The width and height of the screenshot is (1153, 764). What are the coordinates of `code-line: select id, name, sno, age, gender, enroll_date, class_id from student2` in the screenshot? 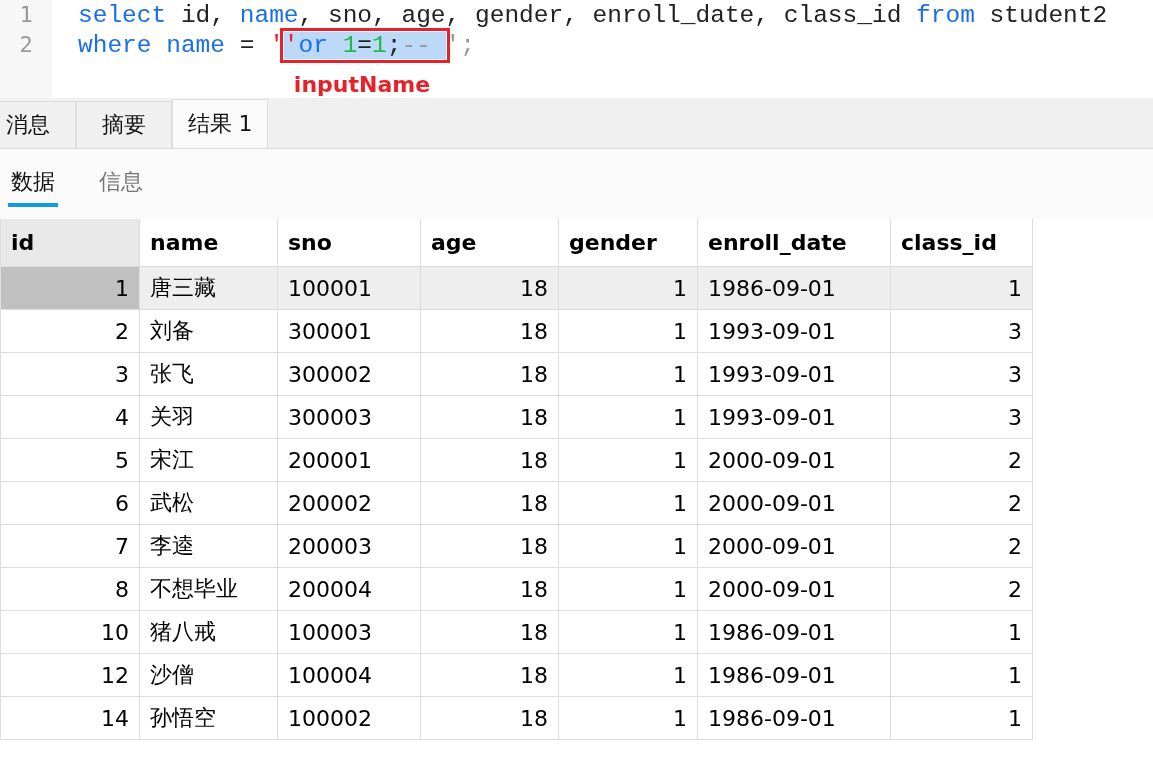 It's located at (593, 15).